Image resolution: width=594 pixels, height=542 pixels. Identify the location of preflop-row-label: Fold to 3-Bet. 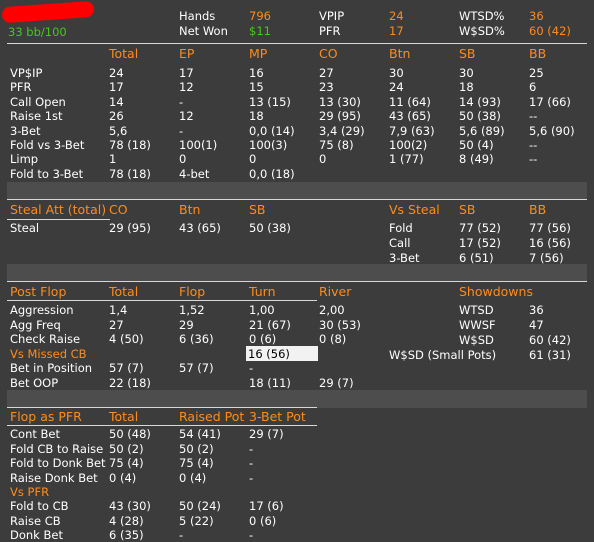
(47, 173).